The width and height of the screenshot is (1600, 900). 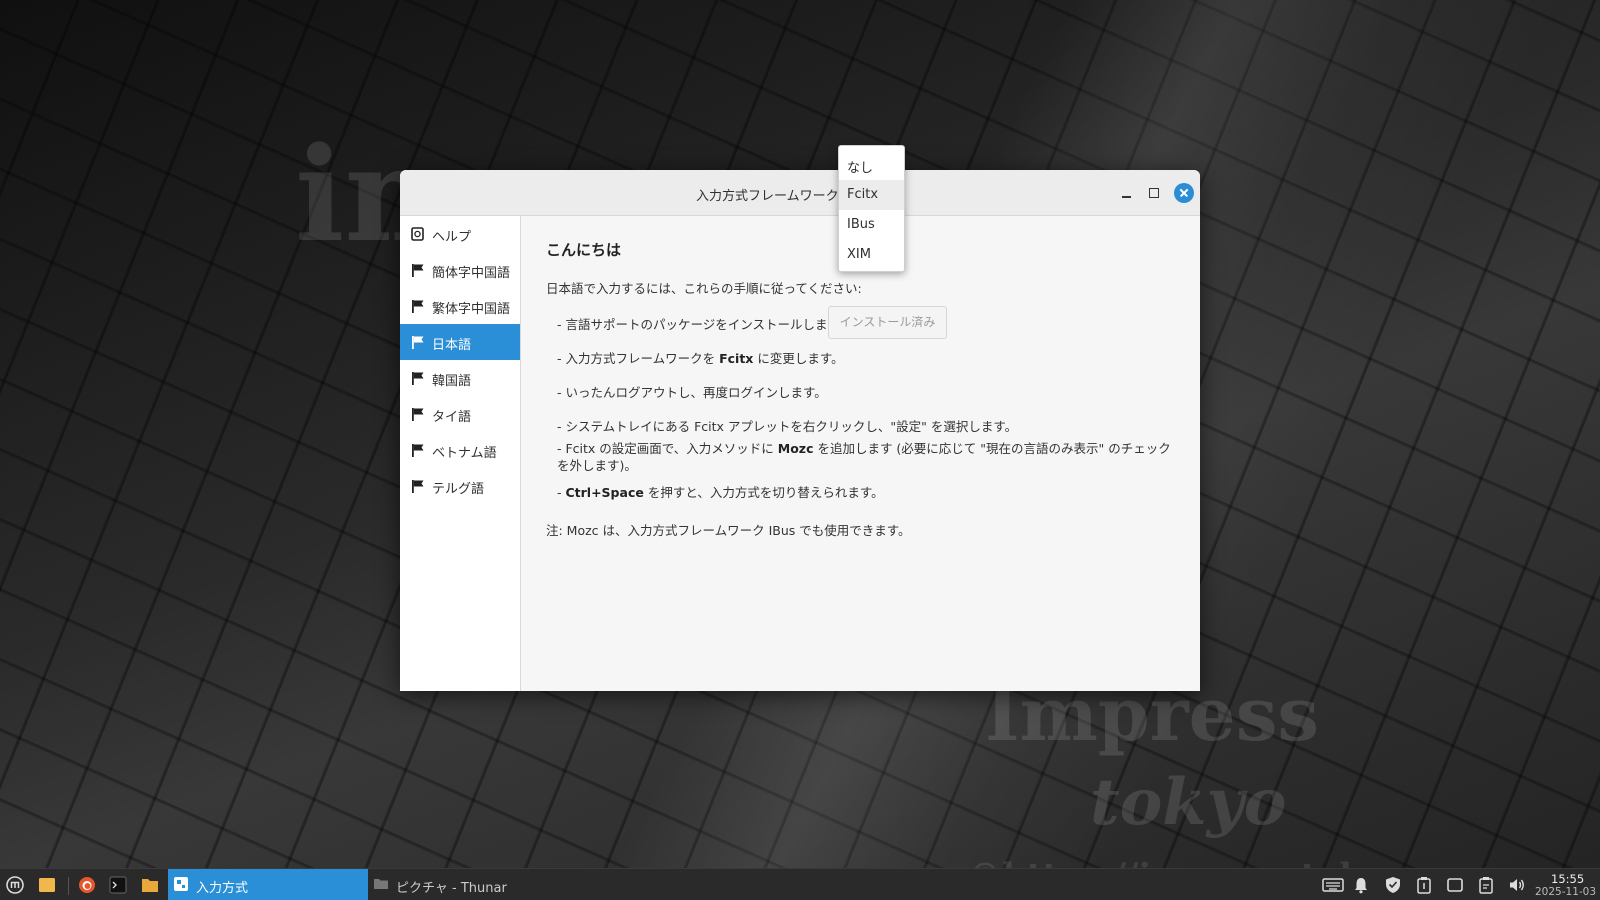 What do you see at coordinates (68, 886) in the screenshot?
I see `taskbar-separator` at bounding box center [68, 886].